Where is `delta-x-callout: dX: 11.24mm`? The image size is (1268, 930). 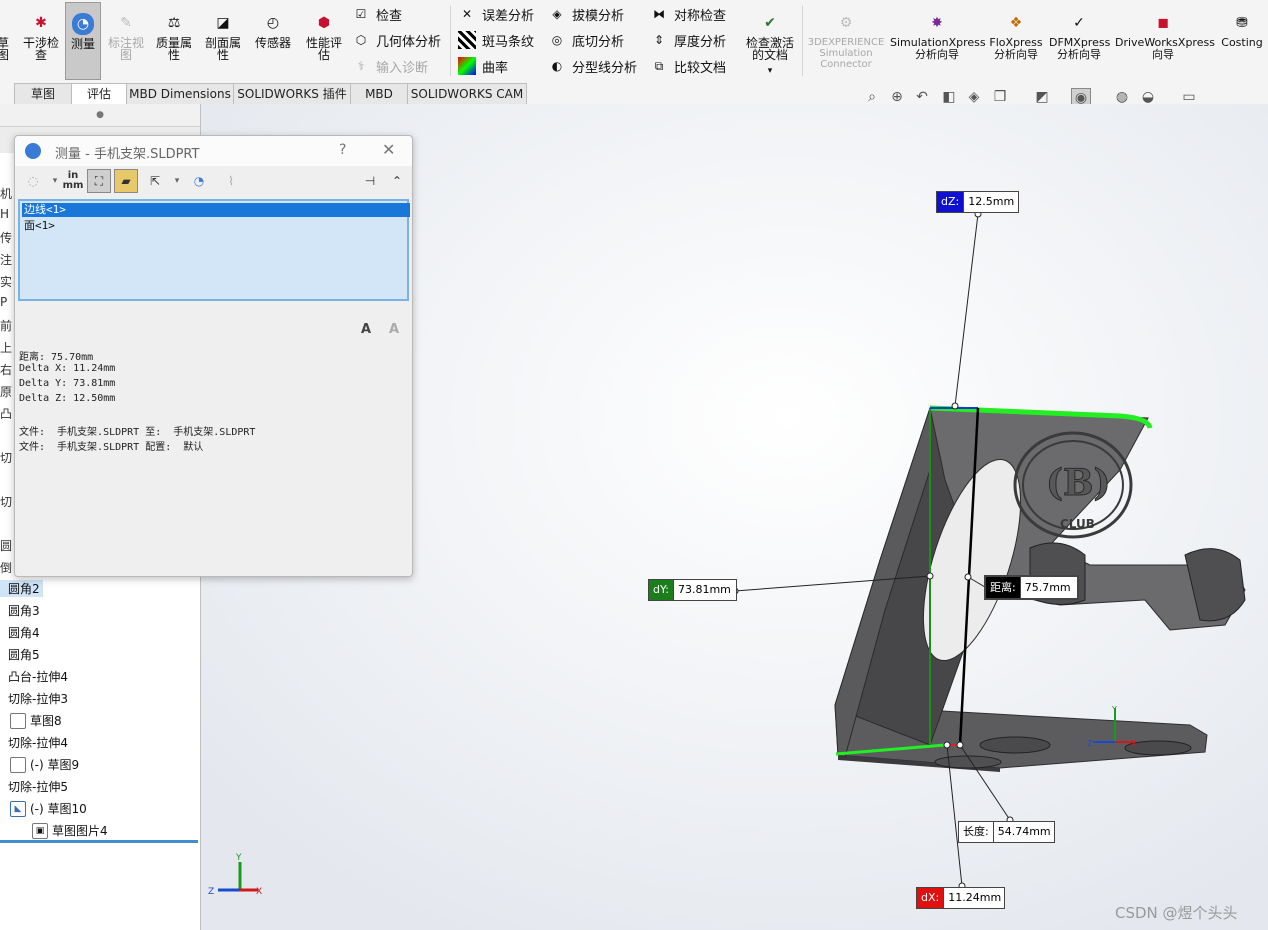 delta-x-callout: dX: 11.24mm is located at coordinates (961, 898).